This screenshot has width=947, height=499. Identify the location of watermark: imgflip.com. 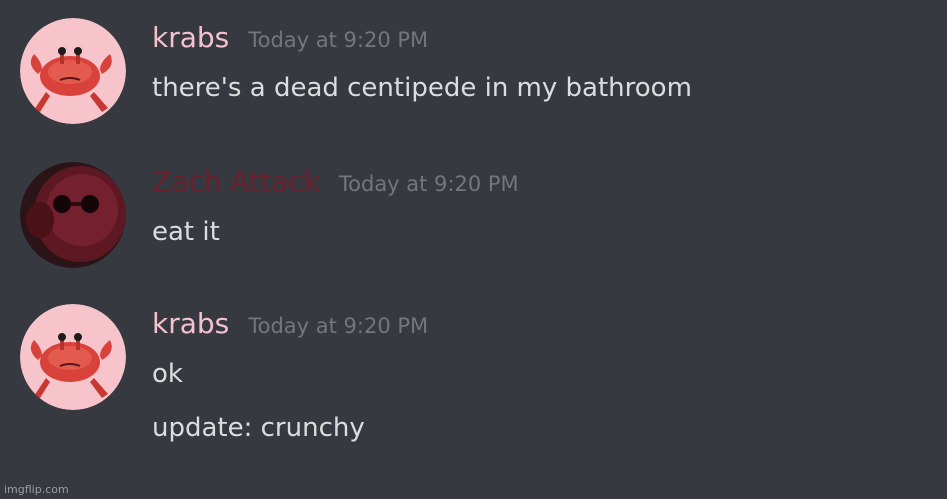
(36, 489).